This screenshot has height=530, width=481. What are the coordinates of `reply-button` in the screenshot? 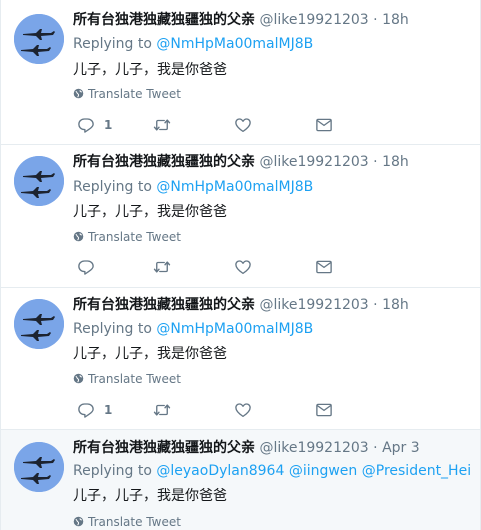 It's located at (90, 267).